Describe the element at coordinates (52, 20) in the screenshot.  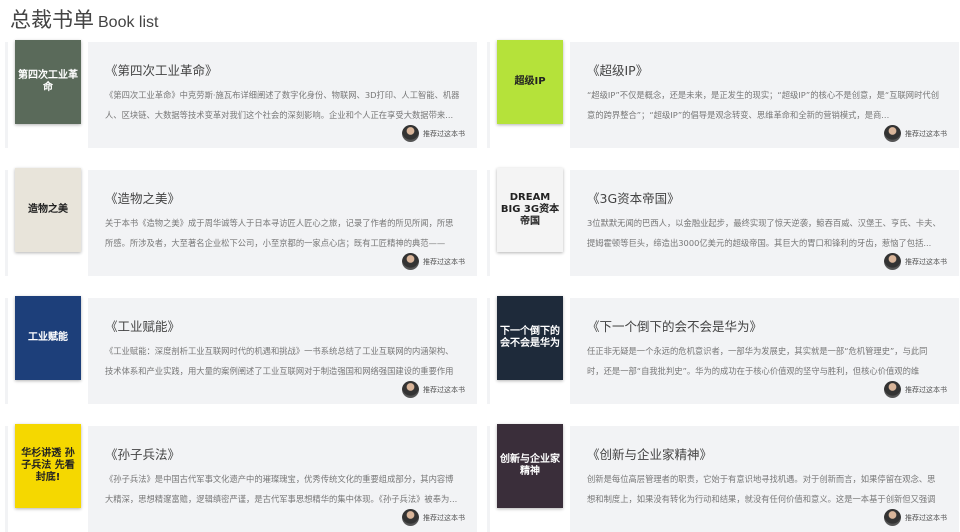
I see `title-zh: 总裁书单` at that location.